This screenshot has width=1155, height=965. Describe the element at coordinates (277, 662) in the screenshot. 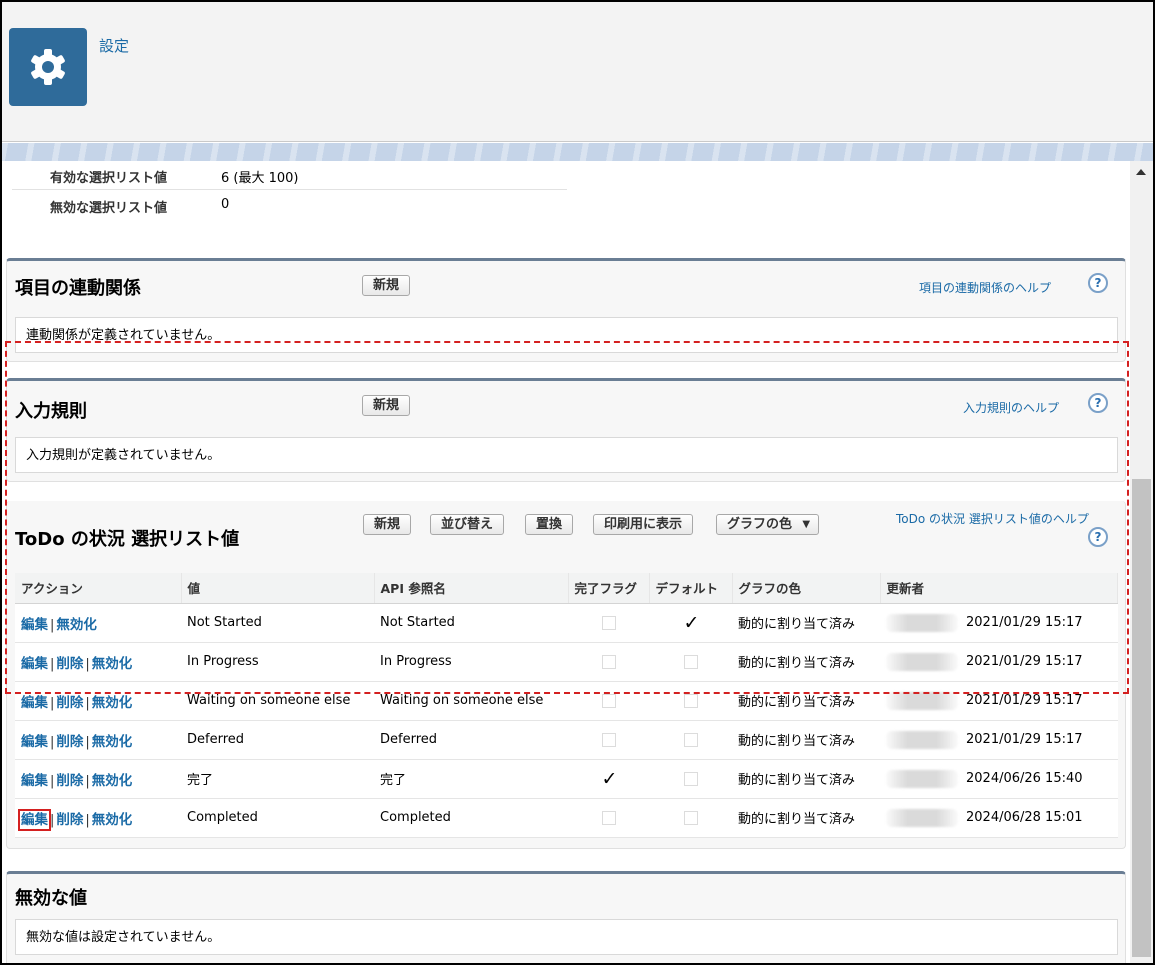

I see `value-cell: In Progress` at that location.